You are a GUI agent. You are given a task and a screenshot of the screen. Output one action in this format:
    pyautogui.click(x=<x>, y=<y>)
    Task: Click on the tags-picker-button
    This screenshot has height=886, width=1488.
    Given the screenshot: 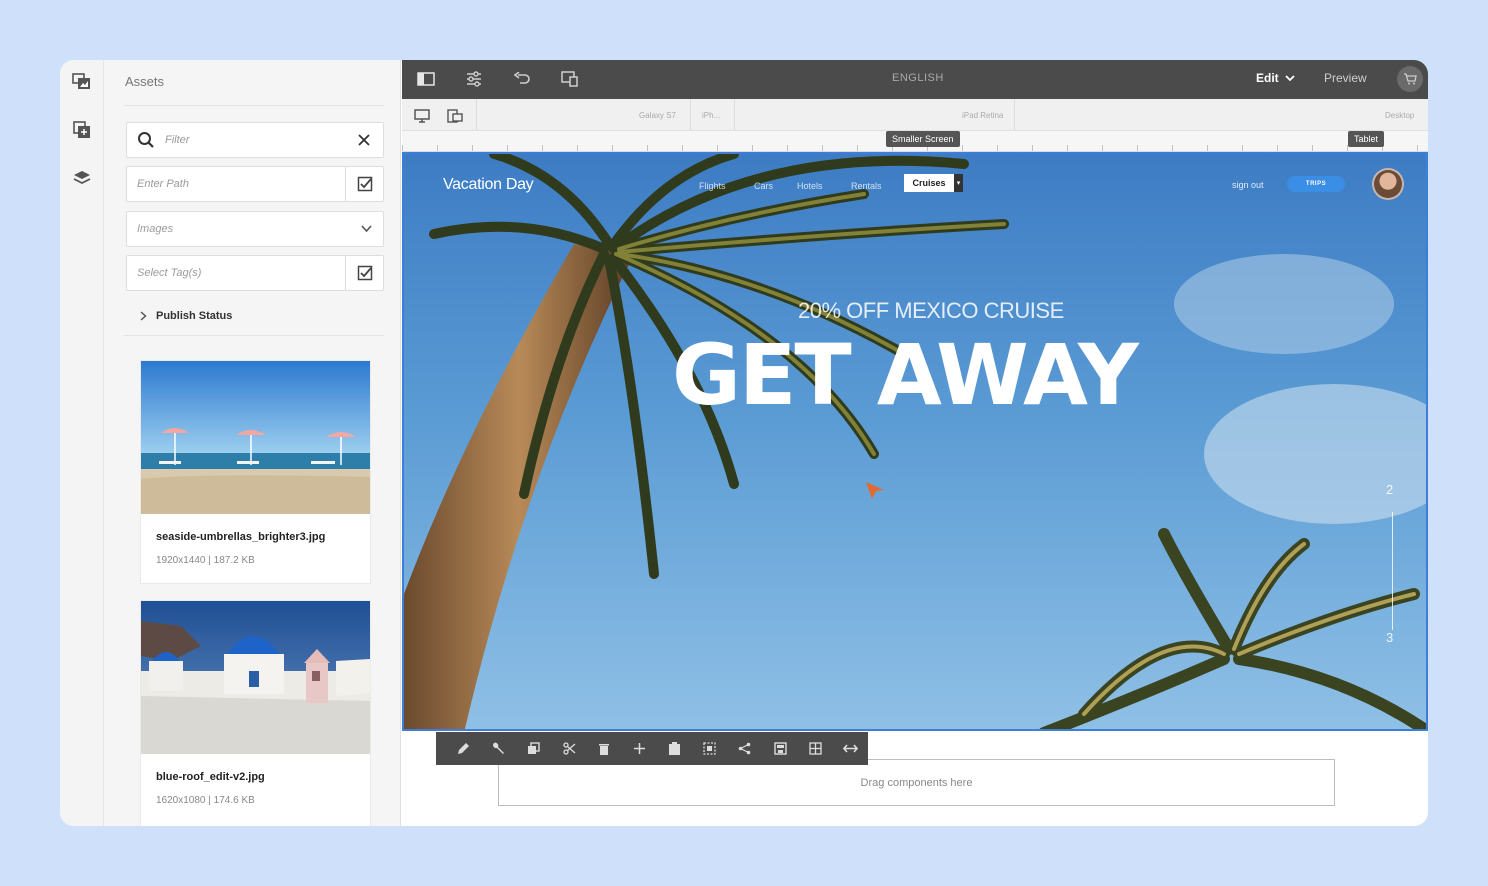 What is the action you would take?
    pyautogui.click(x=364, y=273)
    